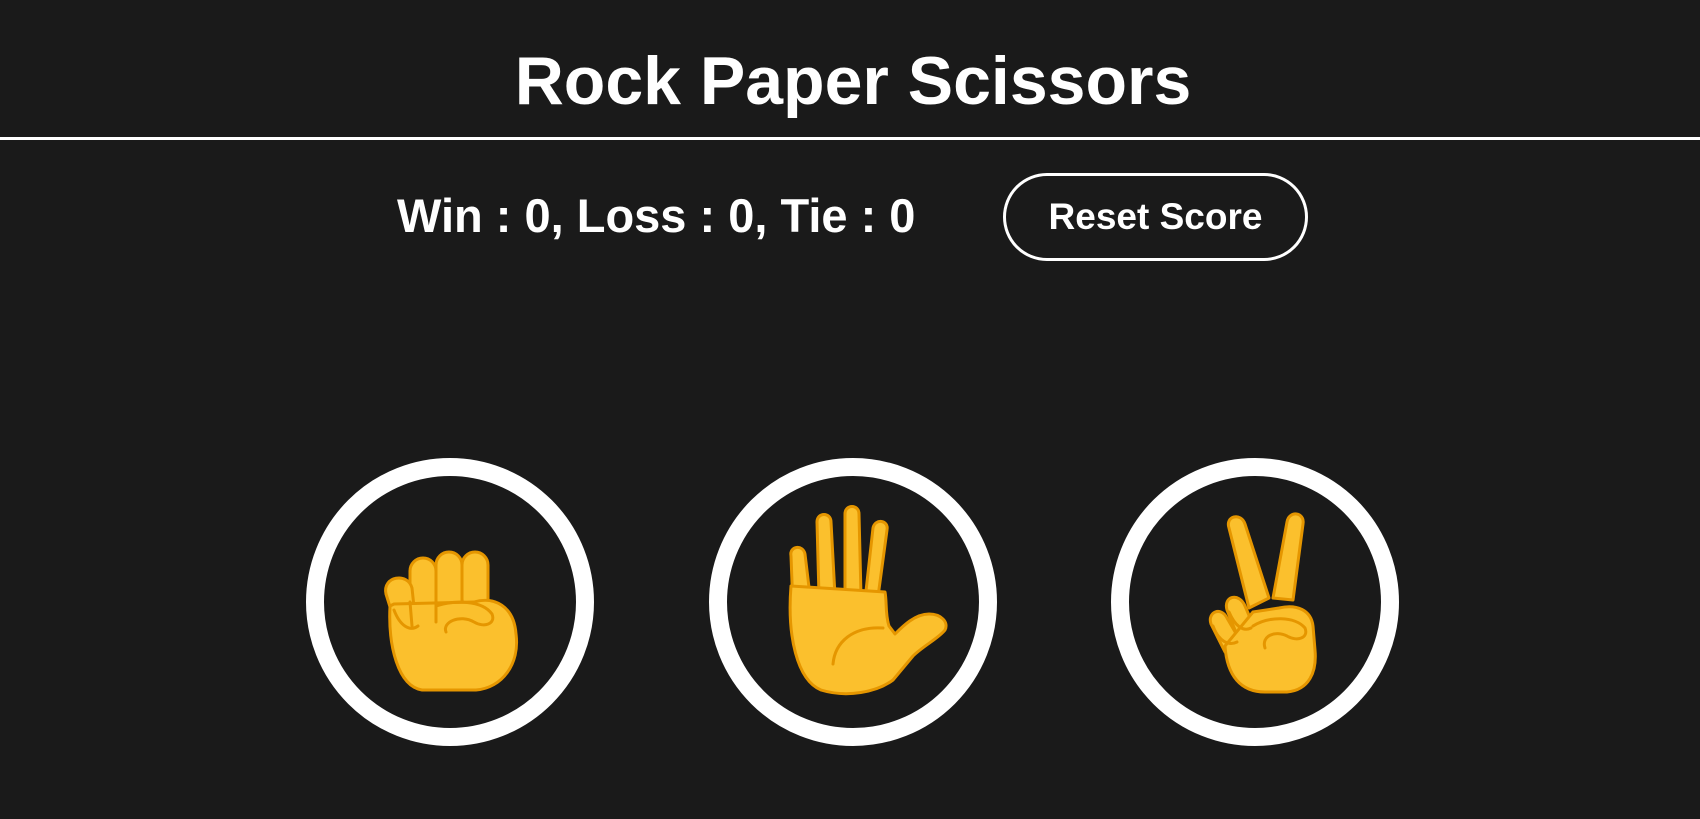 The image size is (1700, 819). Describe the element at coordinates (656, 215) in the screenshot. I see `score-text: Win : 0, Loss : 0, Tie : 0` at that location.